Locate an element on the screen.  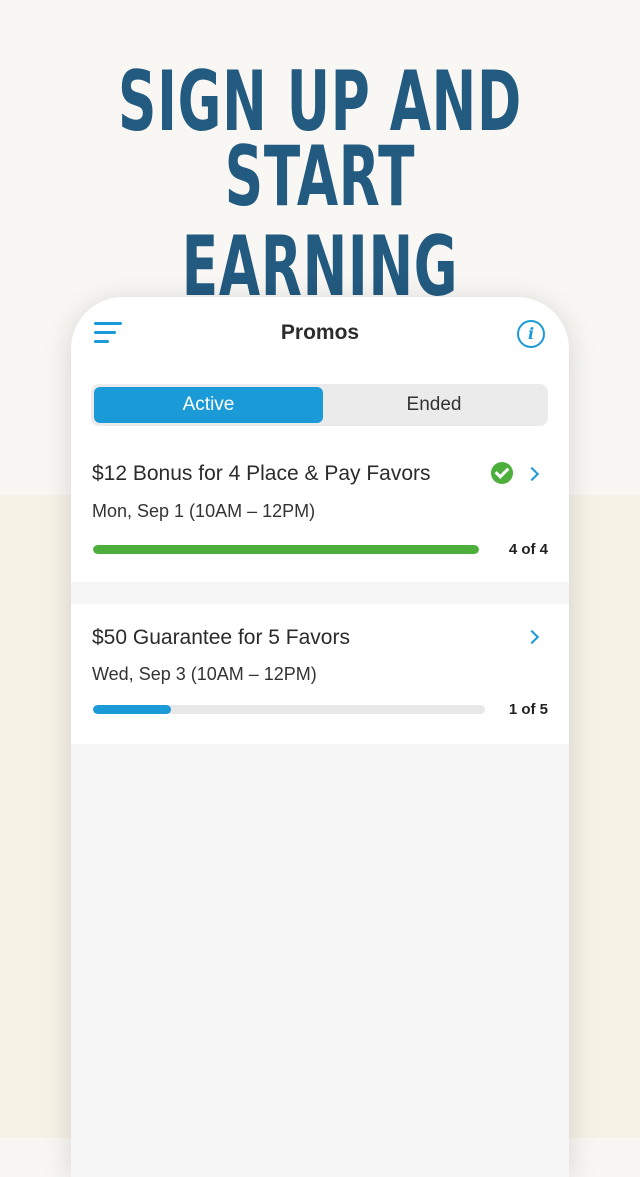
promo-date: Wed, Sep 3 (10AM – 12PM) is located at coordinates (204, 674).